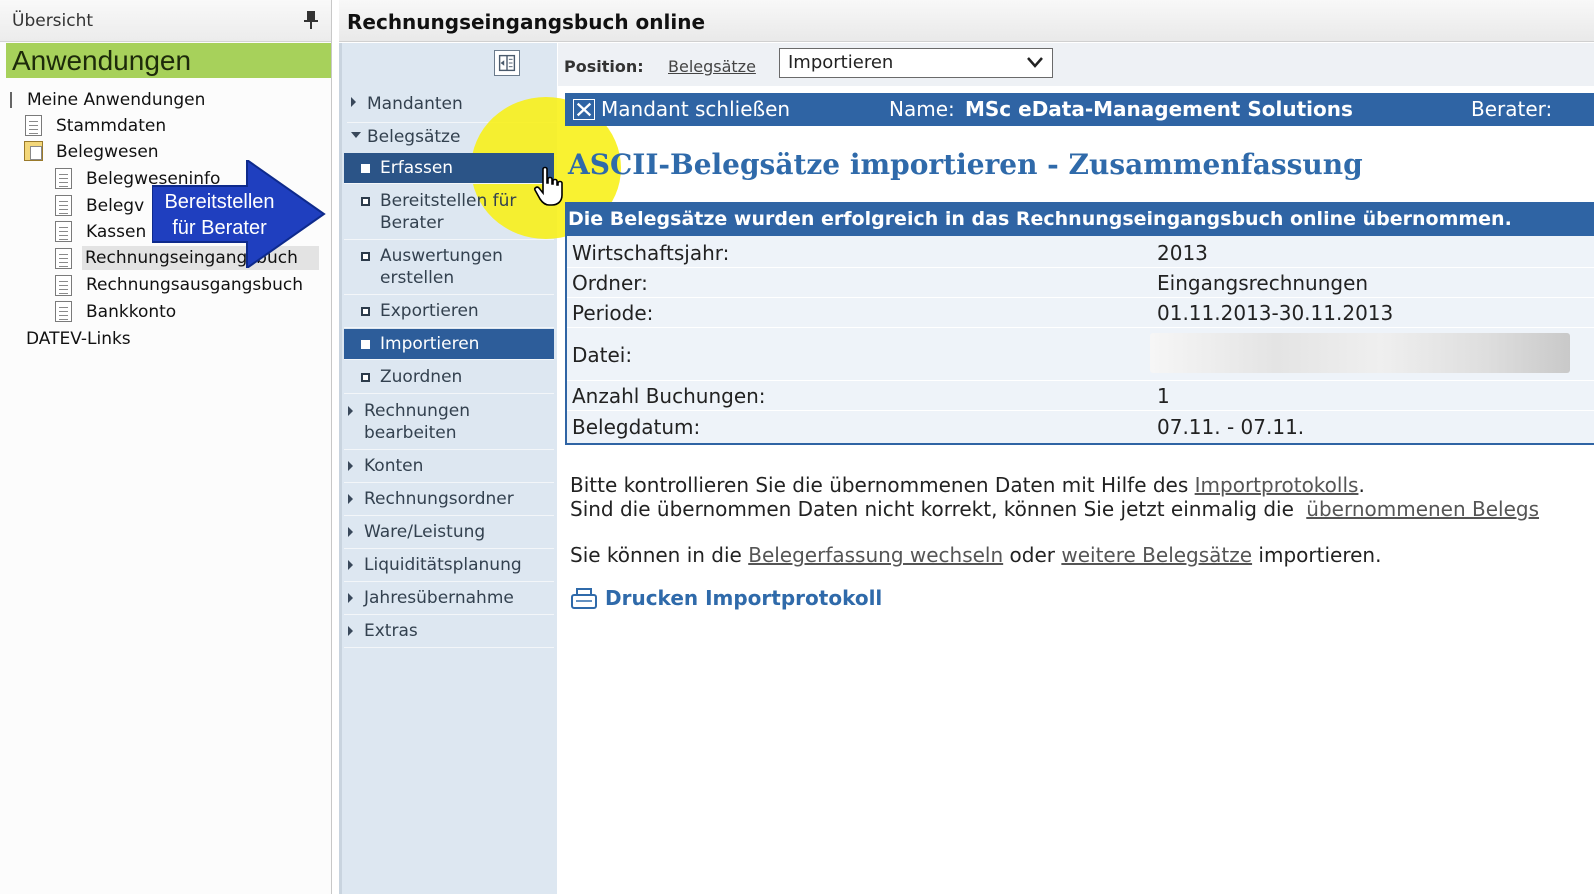 This screenshot has width=1594, height=894. What do you see at coordinates (1156, 555) in the screenshot?
I see `weitere-belegsaetze-link: weitere Belegsätze` at bounding box center [1156, 555].